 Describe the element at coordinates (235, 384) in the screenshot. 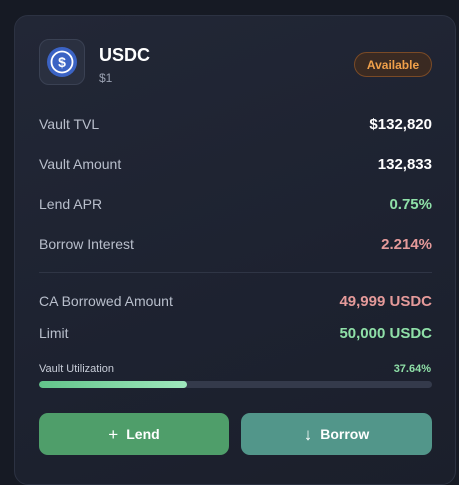

I see `utilization-bar` at that location.